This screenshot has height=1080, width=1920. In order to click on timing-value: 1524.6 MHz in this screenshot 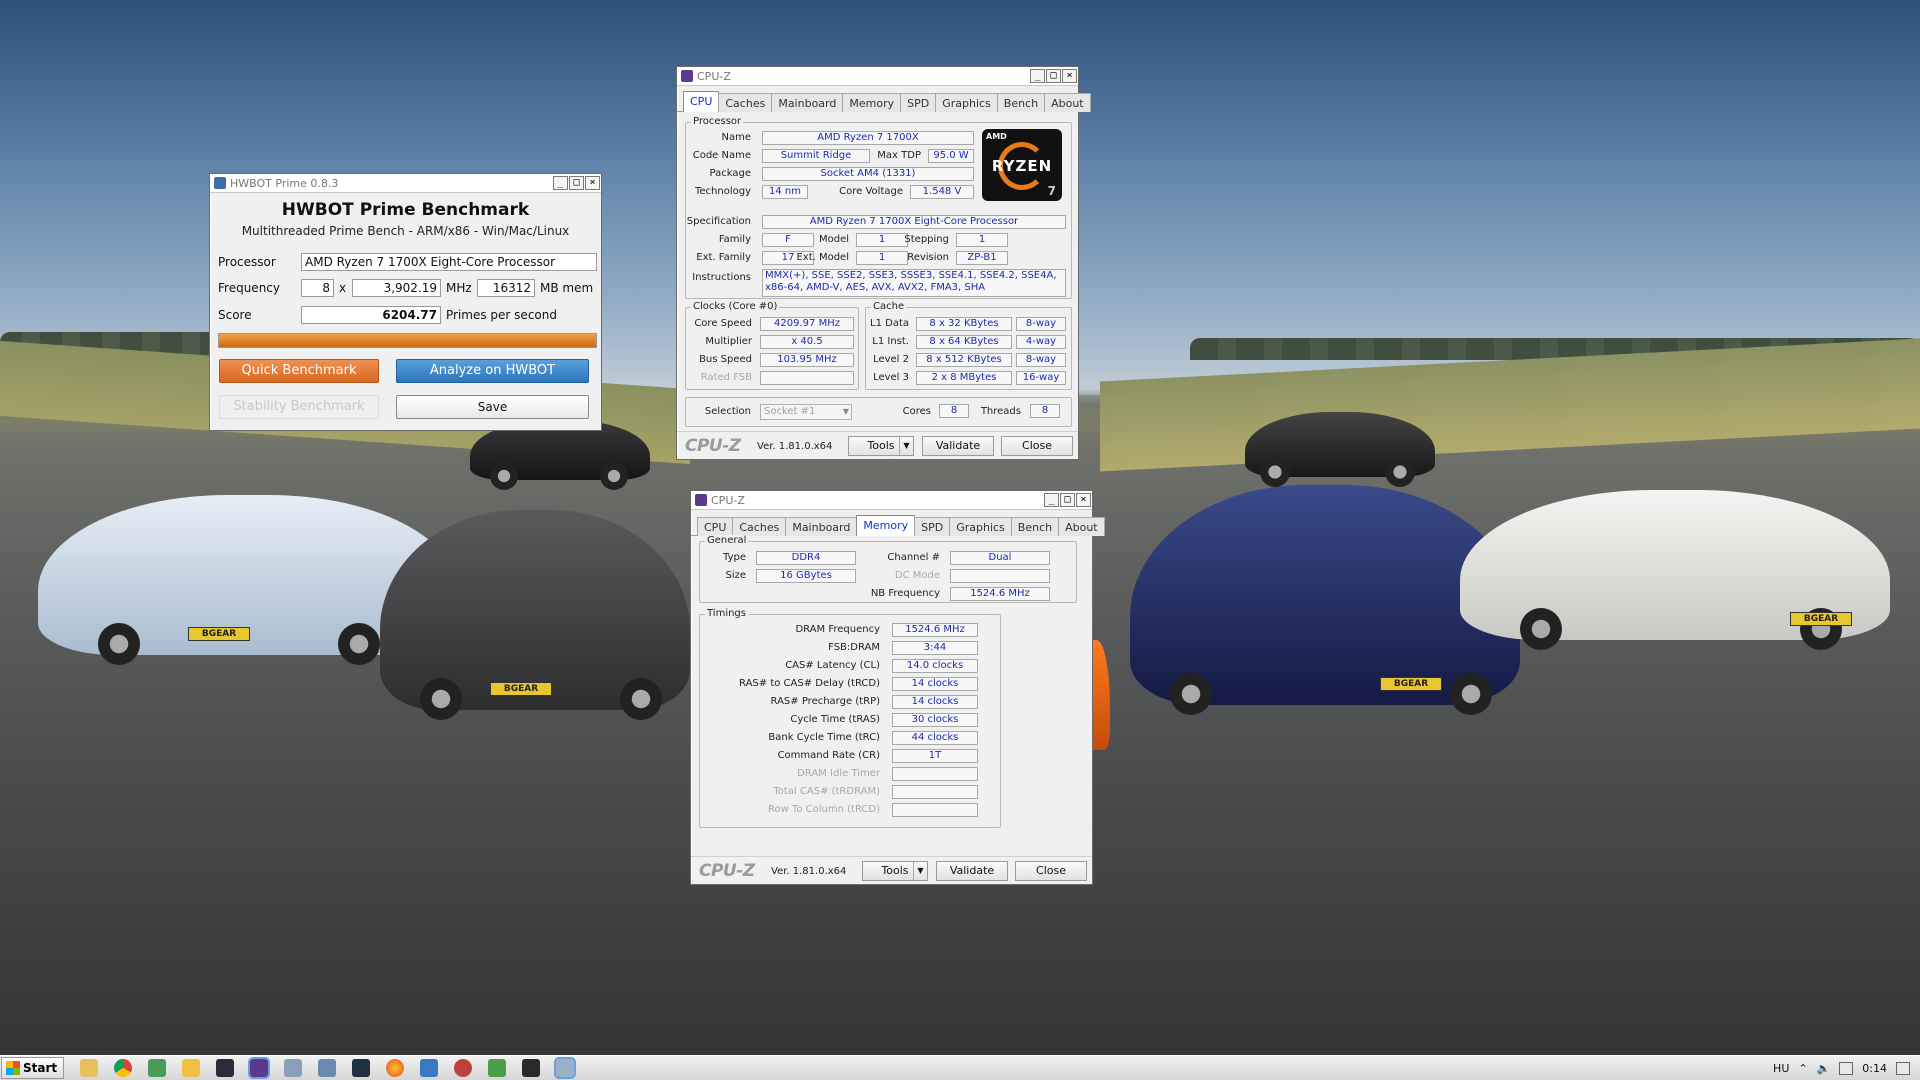, I will do `click(935, 630)`.